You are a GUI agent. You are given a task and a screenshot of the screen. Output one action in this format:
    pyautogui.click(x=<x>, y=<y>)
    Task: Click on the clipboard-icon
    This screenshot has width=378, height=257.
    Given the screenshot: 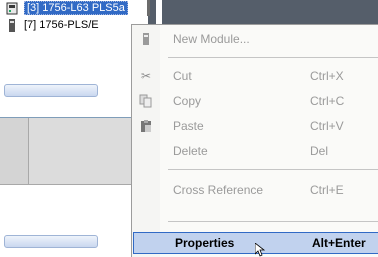 What is the action you would take?
    pyautogui.click(x=146, y=126)
    